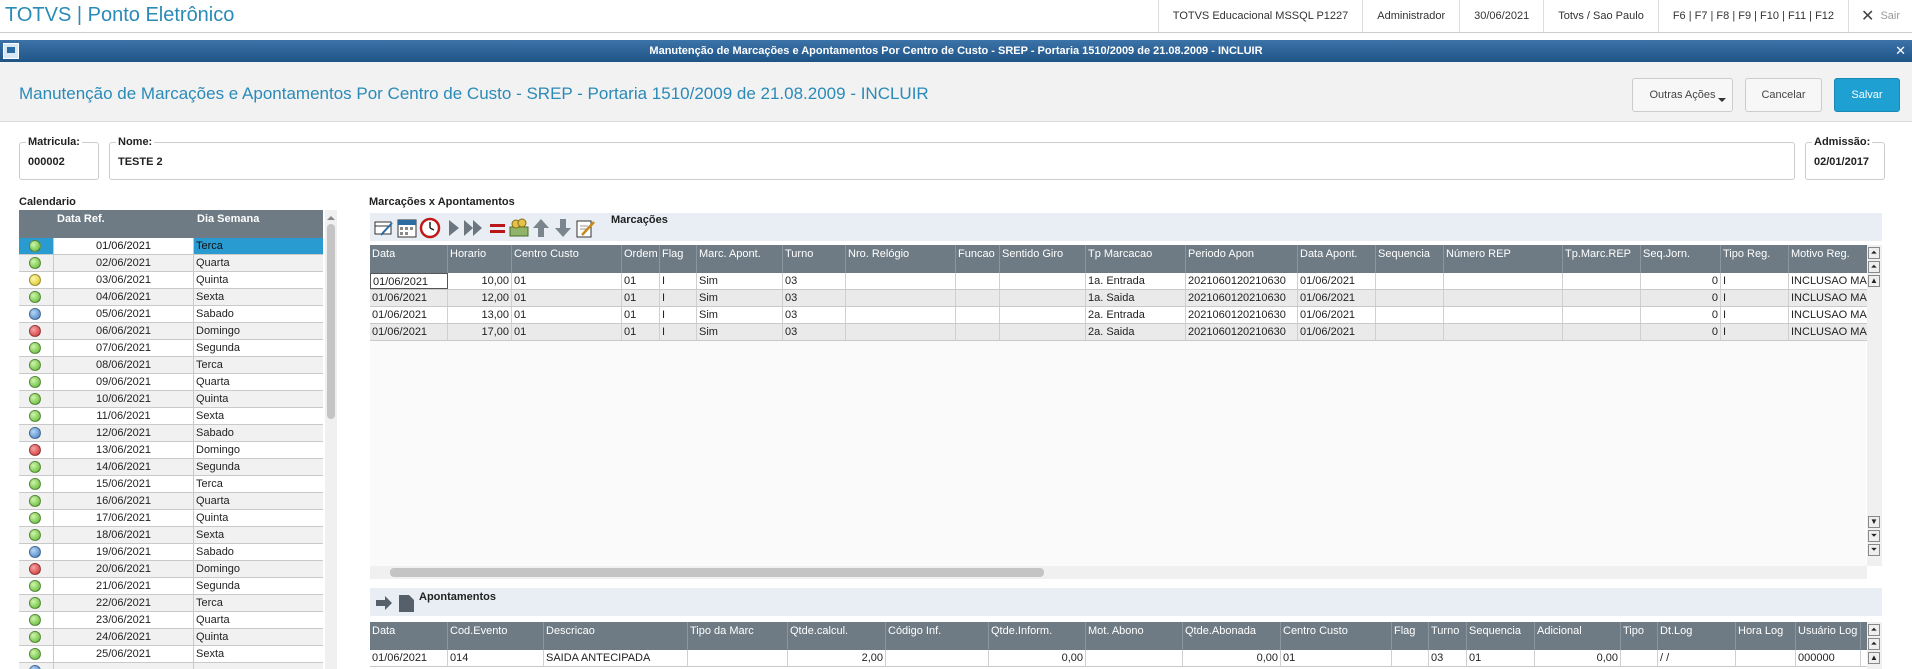 The image size is (1912, 669). I want to click on calendar-row: 11/06/2021 Sexta, so click(171, 416).